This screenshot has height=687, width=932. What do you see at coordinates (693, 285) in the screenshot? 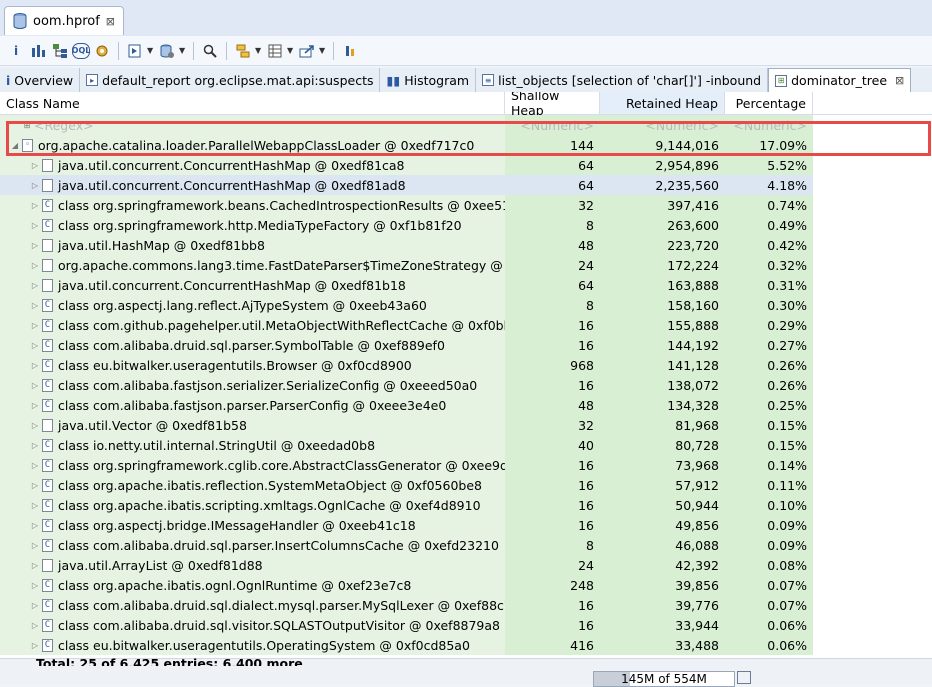
I see `row-retained: 163,888` at bounding box center [693, 285].